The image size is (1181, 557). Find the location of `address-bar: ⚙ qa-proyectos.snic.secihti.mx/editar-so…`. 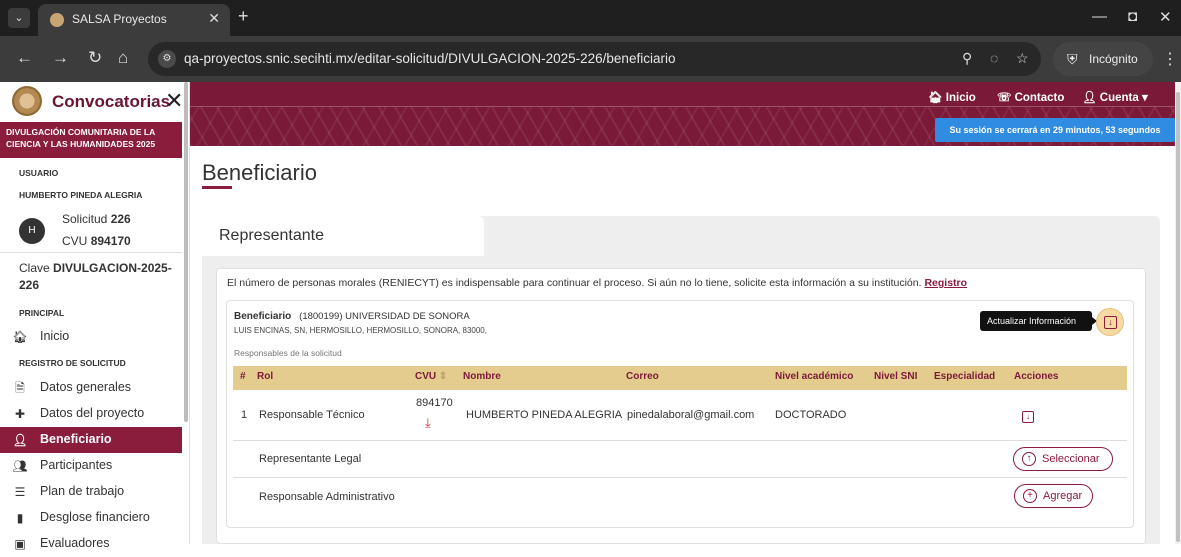

address-bar: ⚙ qa-proyectos.snic.secihti.mx/editar-so… is located at coordinates (594, 59).